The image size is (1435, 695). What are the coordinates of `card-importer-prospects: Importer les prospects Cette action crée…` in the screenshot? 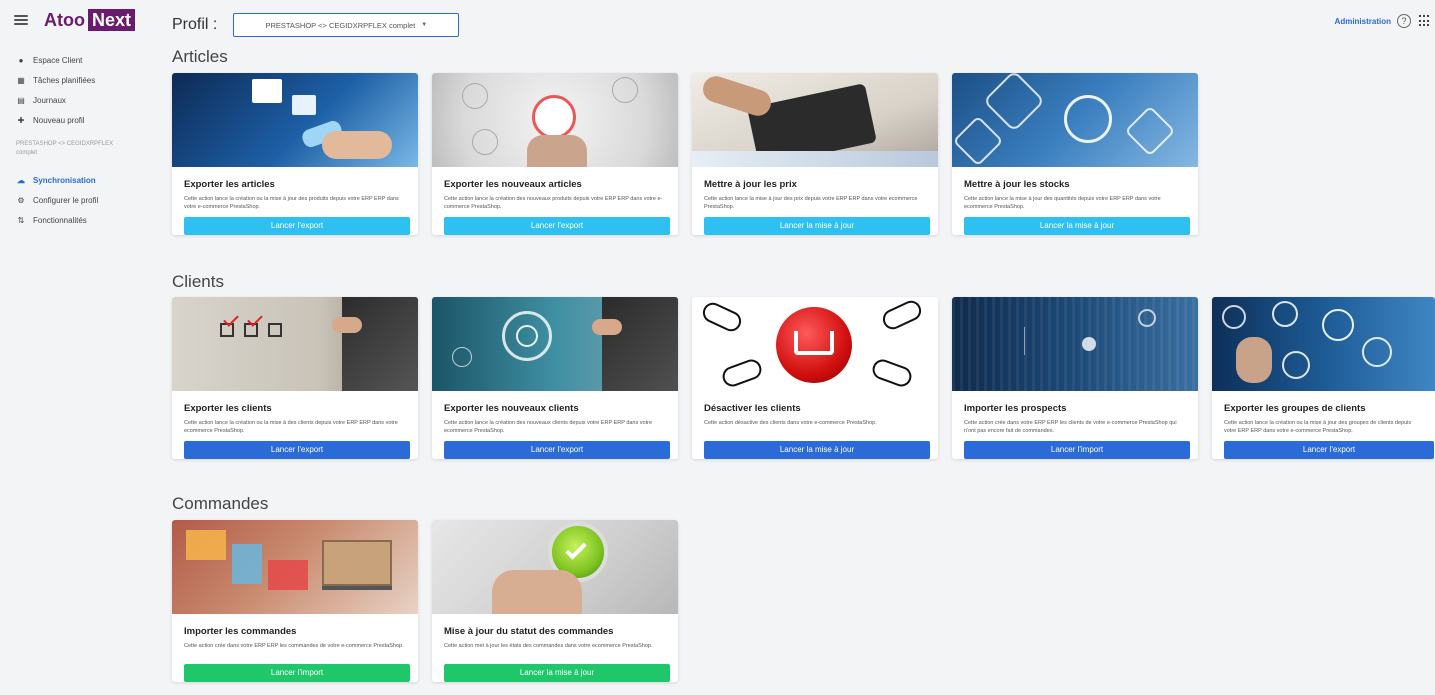 It's located at (1075, 378).